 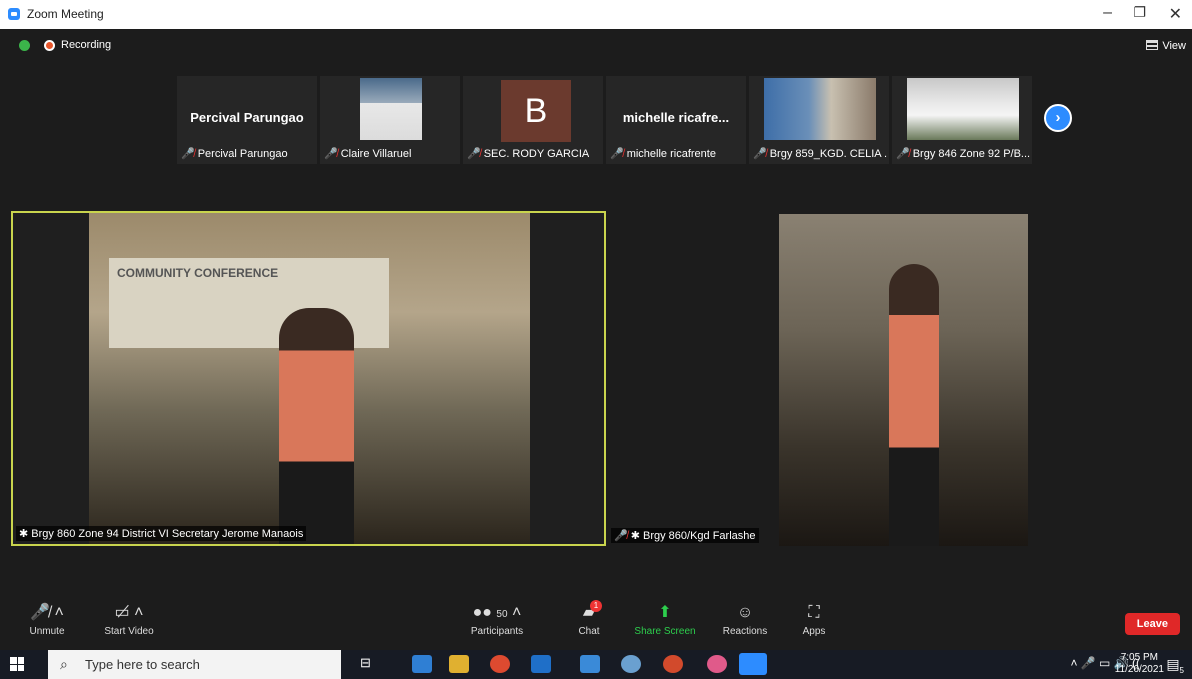 I want to click on record-icon, so click(x=49, y=45).